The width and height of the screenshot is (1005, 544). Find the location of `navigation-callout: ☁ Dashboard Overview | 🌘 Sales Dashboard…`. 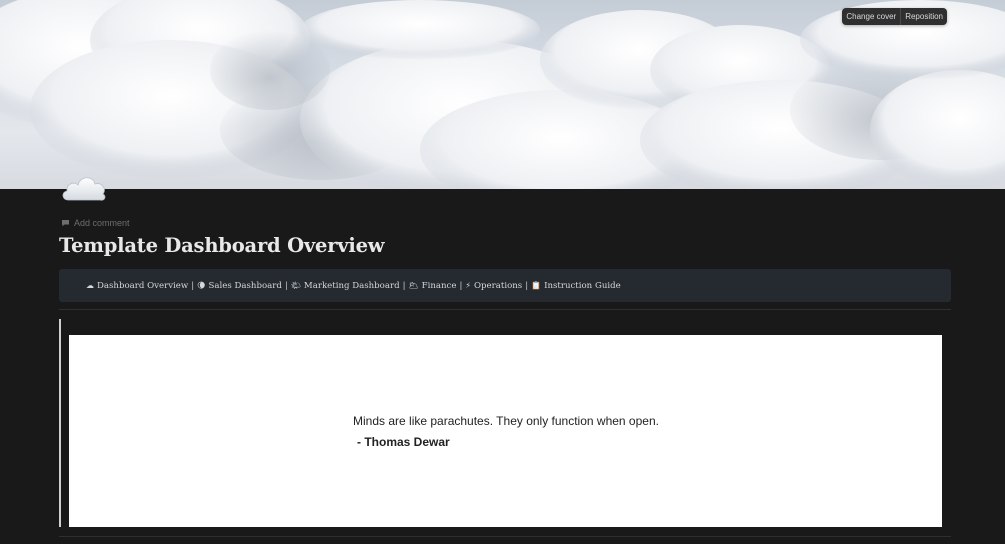

navigation-callout: ☁ Dashboard Overview | 🌘 Sales Dashboard… is located at coordinates (505, 285).